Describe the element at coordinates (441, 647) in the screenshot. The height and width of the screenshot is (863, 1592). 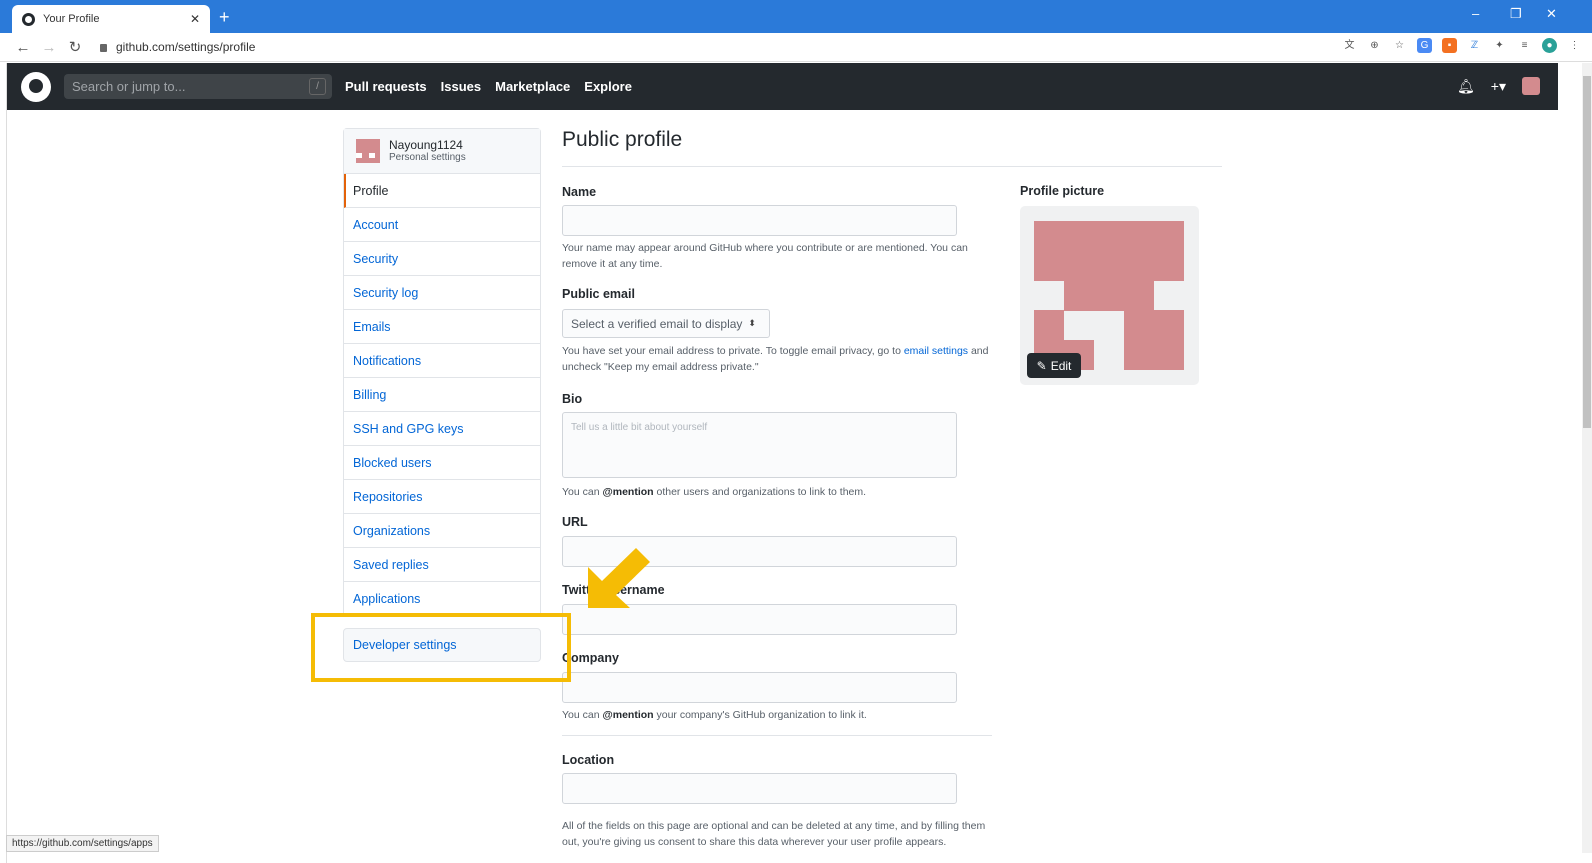
I see `highlight-box` at that location.